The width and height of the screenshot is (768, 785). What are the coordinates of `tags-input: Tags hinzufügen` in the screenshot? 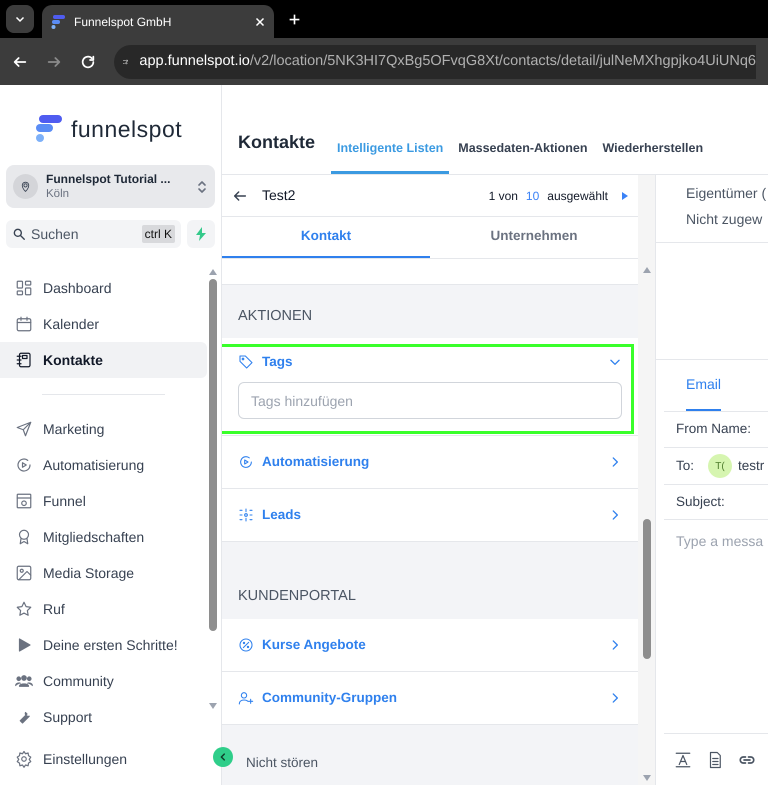 It's located at (430, 401).